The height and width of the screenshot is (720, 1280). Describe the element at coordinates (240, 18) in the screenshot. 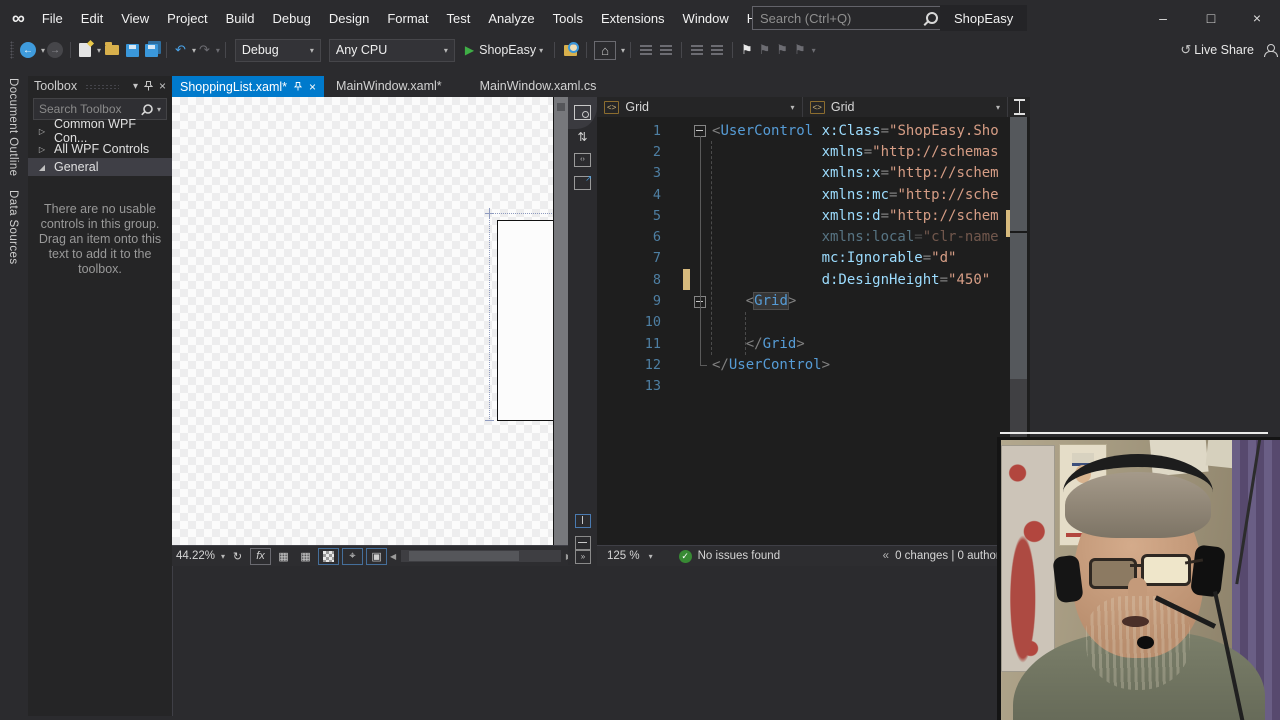

I see `menu-item-build: Build` at that location.